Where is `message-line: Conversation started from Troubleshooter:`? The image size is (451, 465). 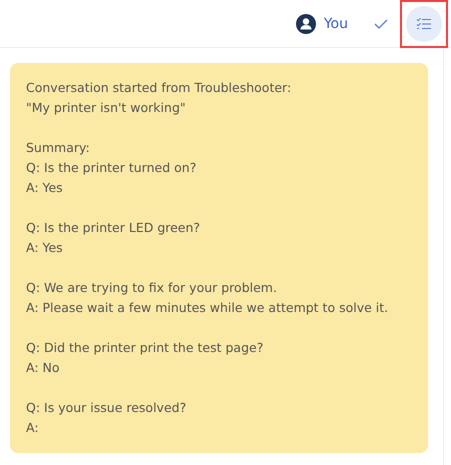 message-line: Conversation started from Troubleshooter: is located at coordinates (159, 88).